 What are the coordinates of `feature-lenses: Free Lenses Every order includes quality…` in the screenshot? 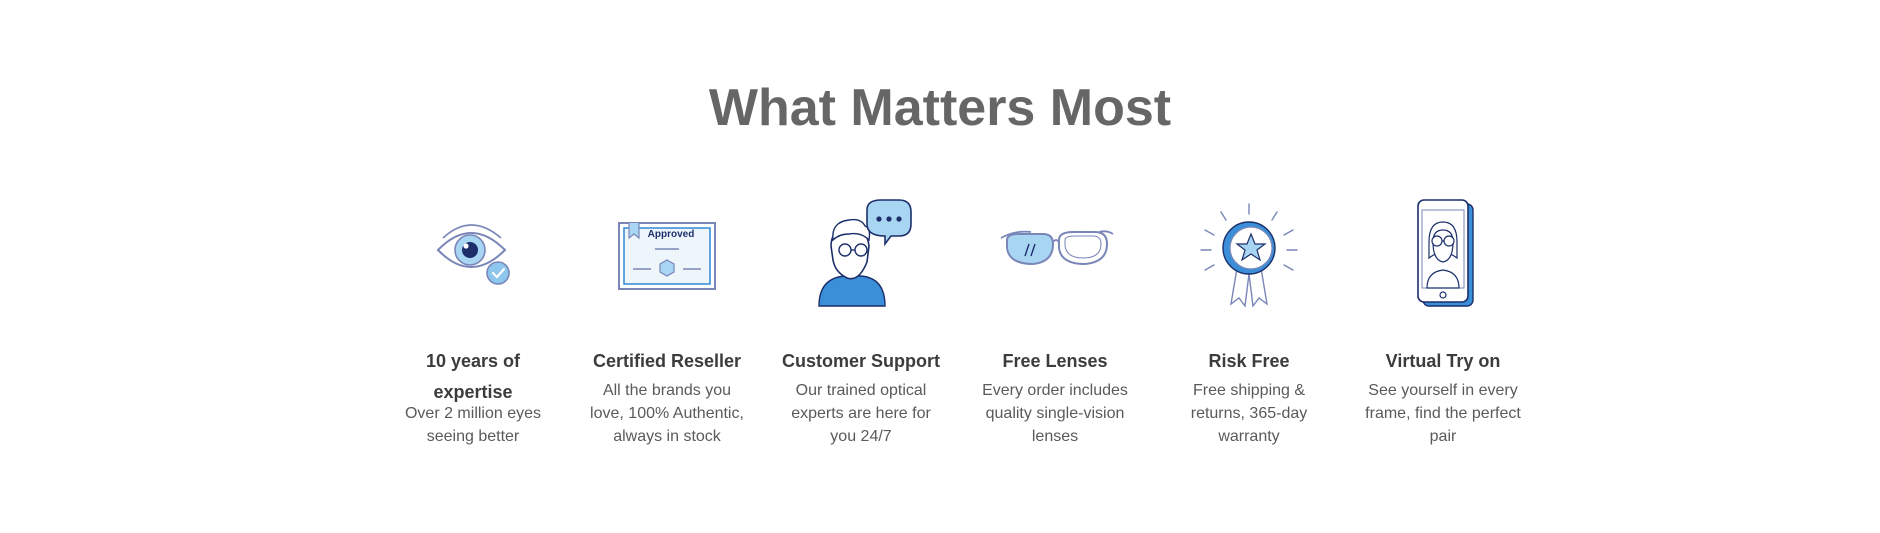 It's located at (1055, 323).